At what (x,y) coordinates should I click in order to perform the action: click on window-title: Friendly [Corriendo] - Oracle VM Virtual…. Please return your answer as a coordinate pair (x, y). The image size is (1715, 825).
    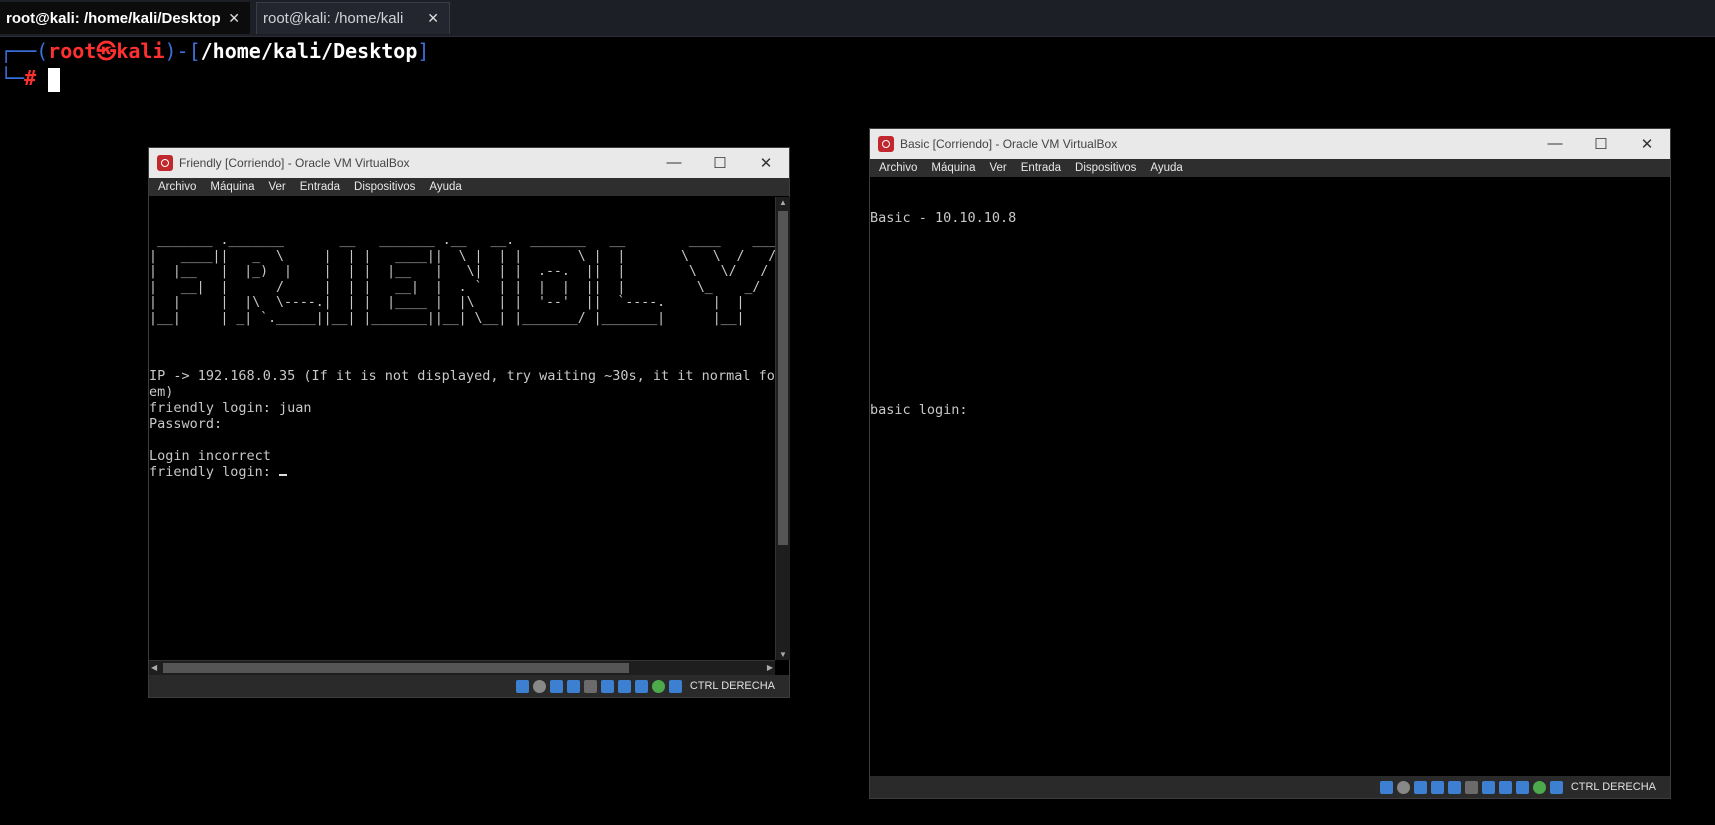
    Looking at the image, I should click on (294, 163).